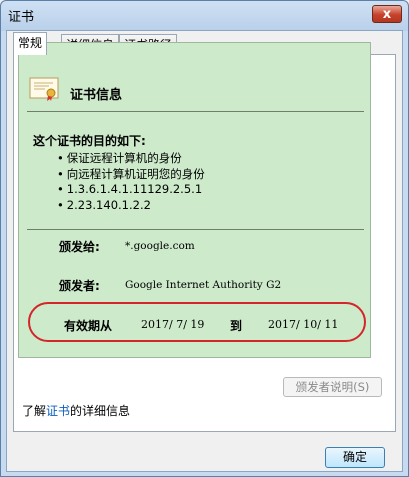  I want to click on issued-by-value: Google Internet Authority G2, so click(203, 285).